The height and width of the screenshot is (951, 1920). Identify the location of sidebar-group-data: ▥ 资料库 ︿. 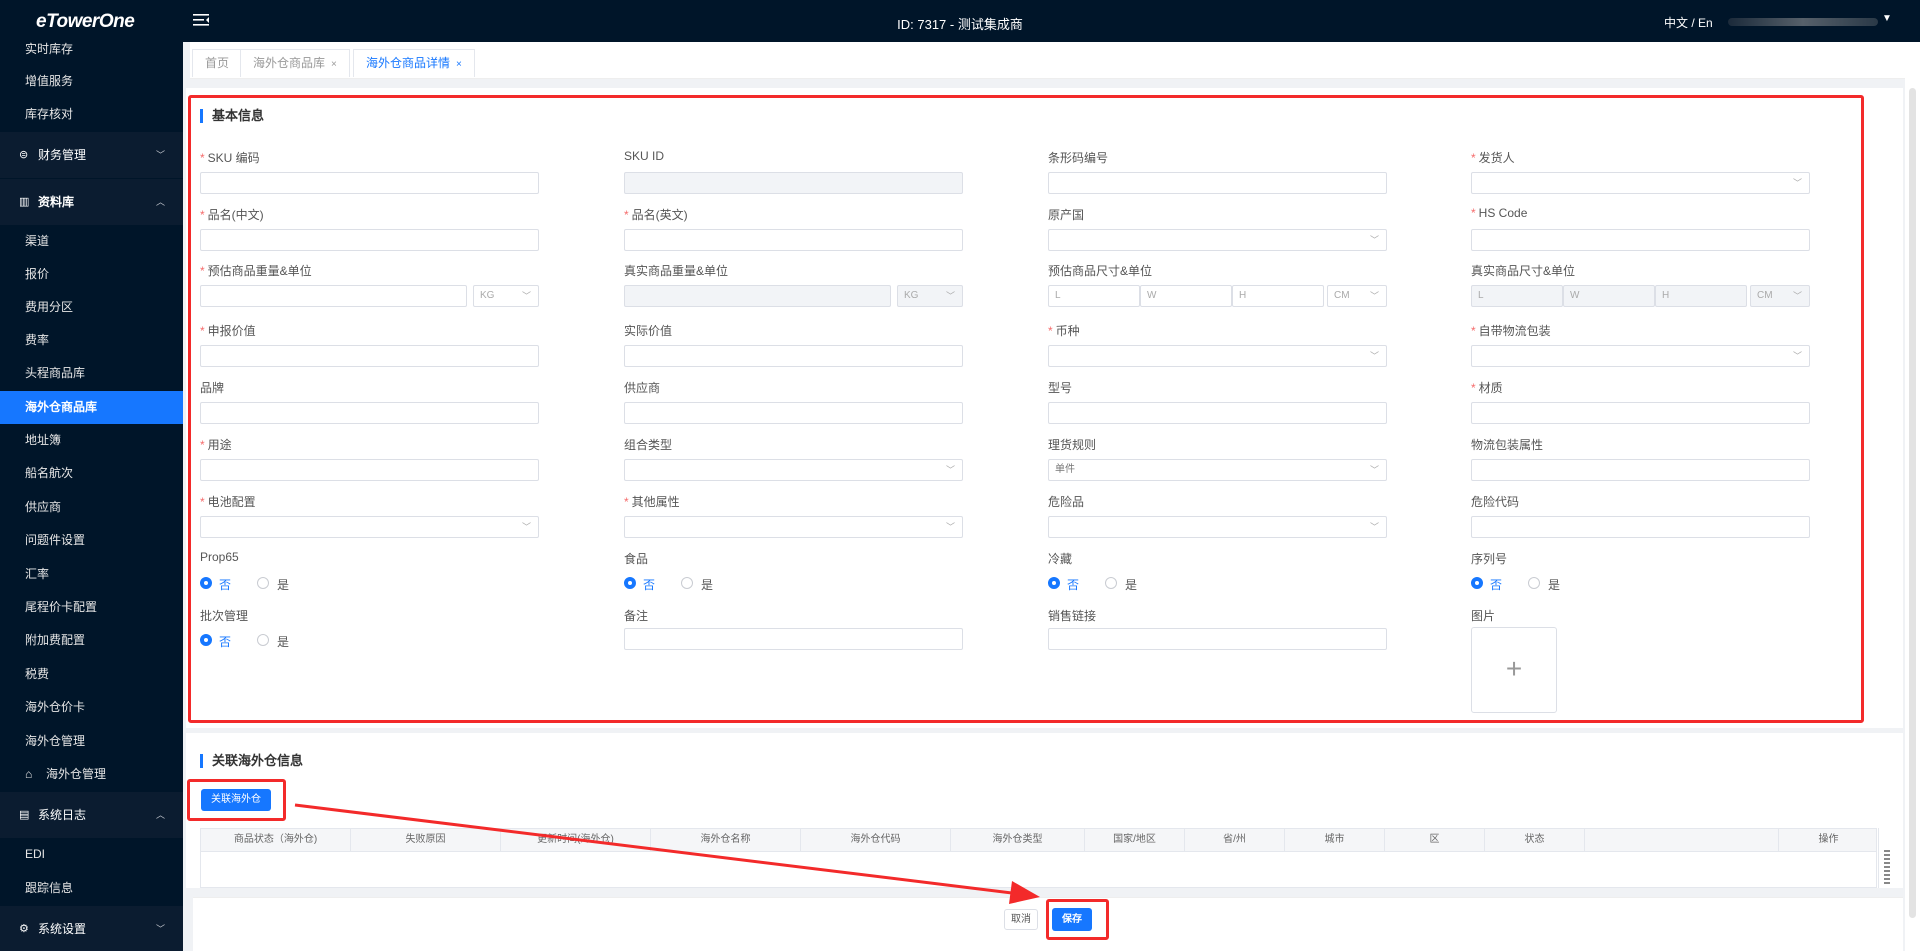
(91, 202).